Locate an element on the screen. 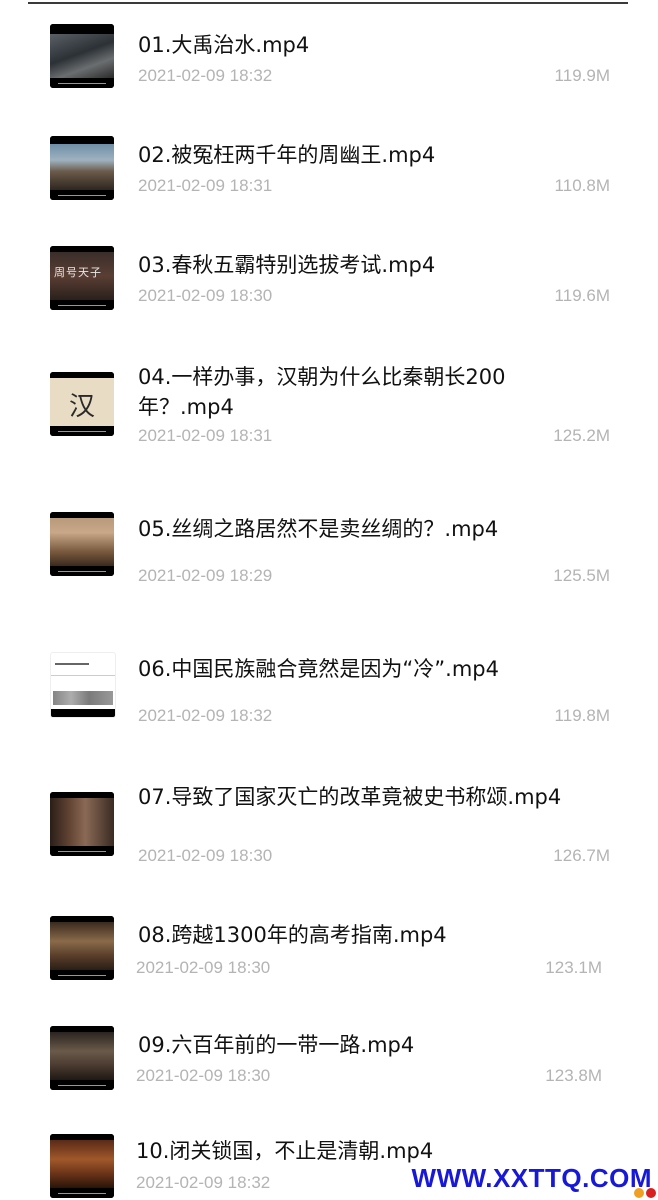 The height and width of the screenshot is (1200, 658). file-size: 123.8M is located at coordinates (573, 1075).